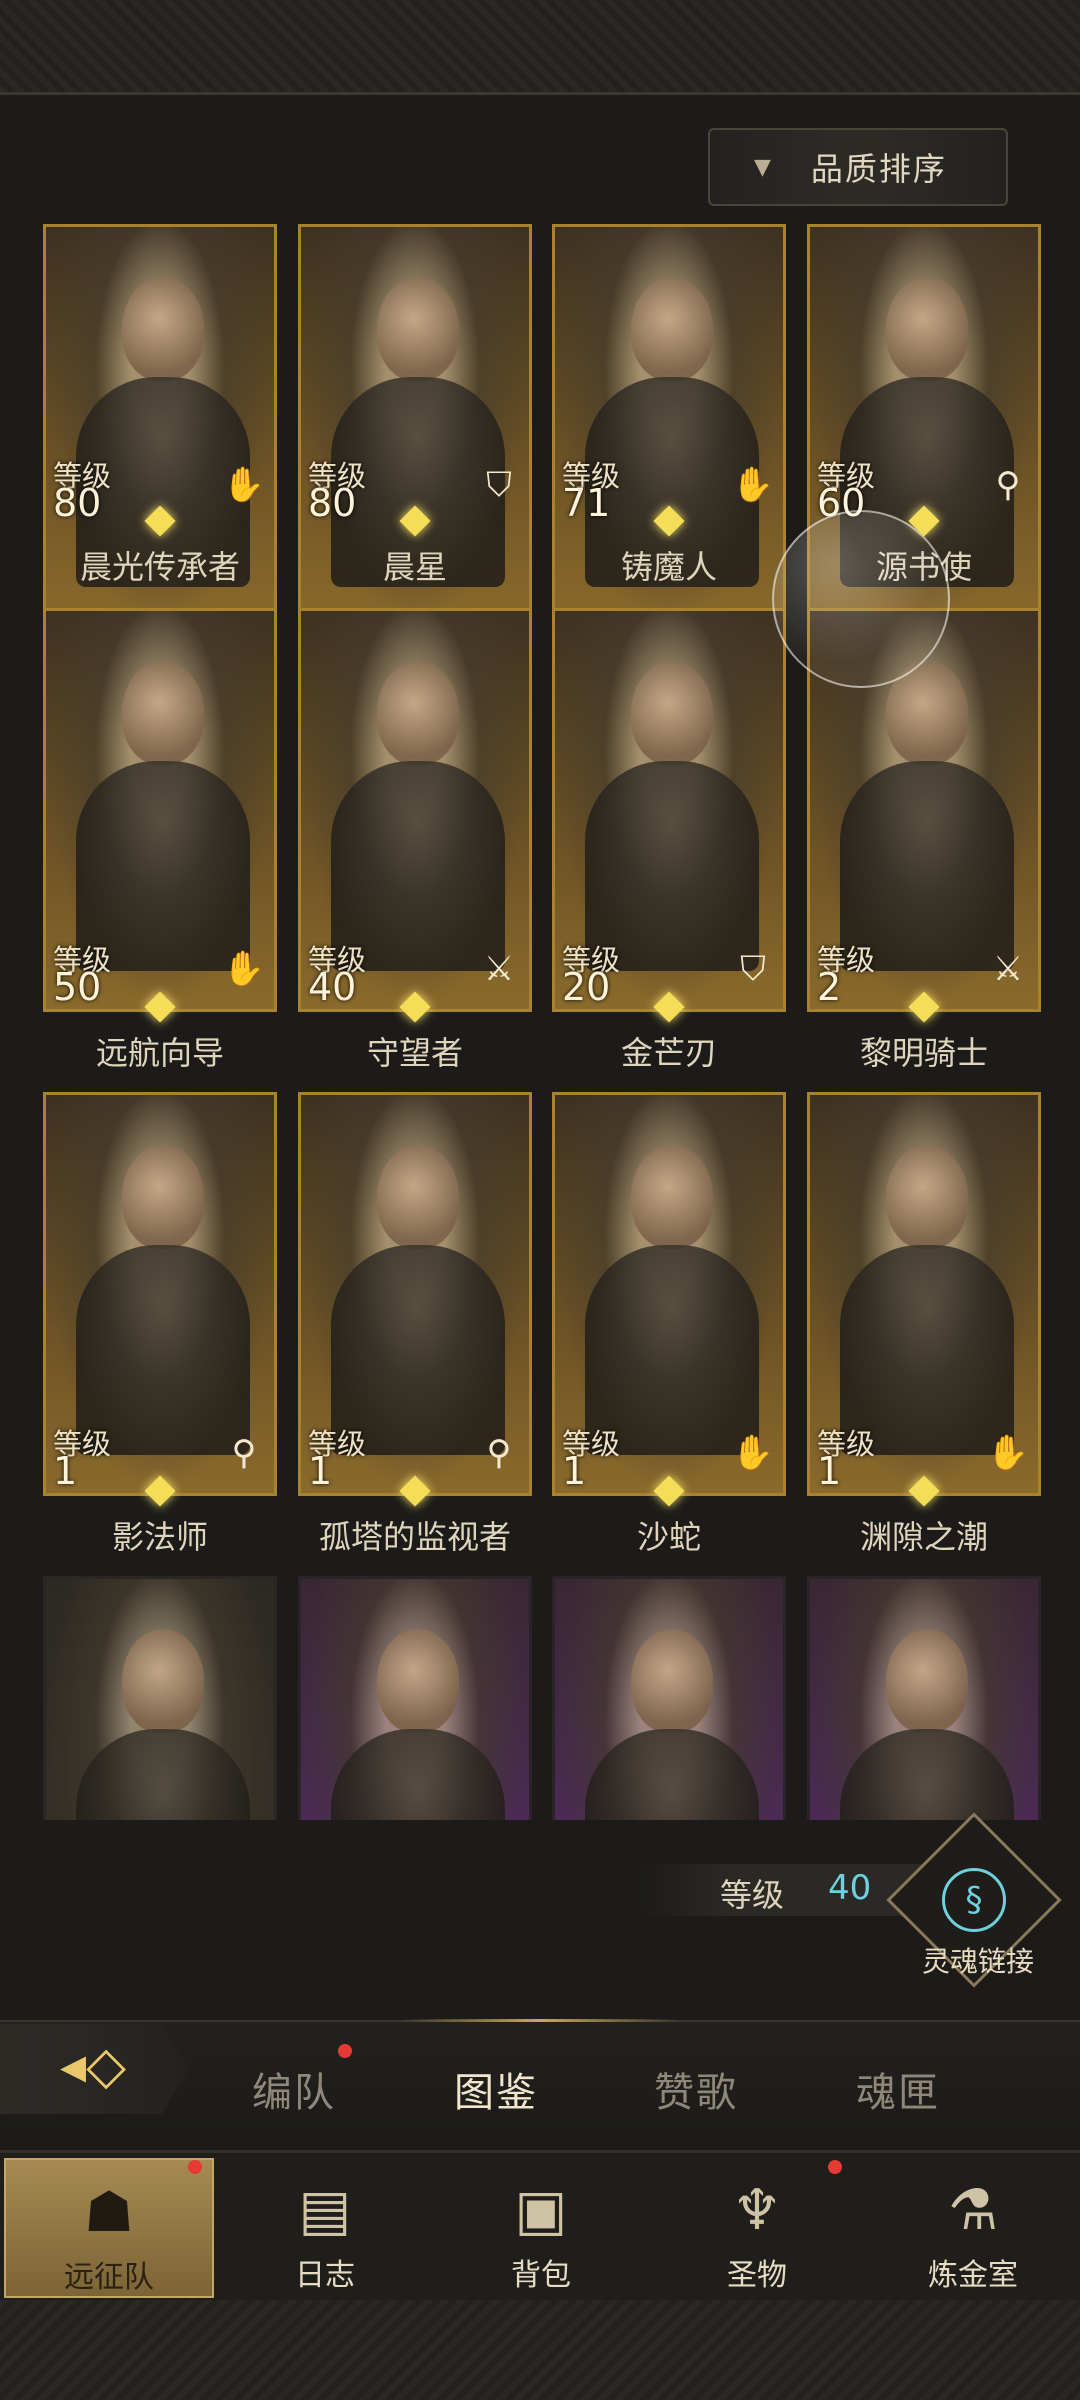 Image resolution: width=1080 pixels, height=2400 pixels. I want to click on soul-link-level-value: 40, so click(850, 1888).